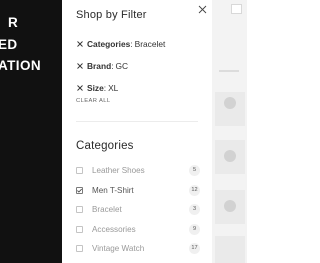 This screenshot has height=263, width=320. What do you see at coordinates (150, 44) in the screenshot?
I see `filter-value: Bracelet` at bounding box center [150, 44].